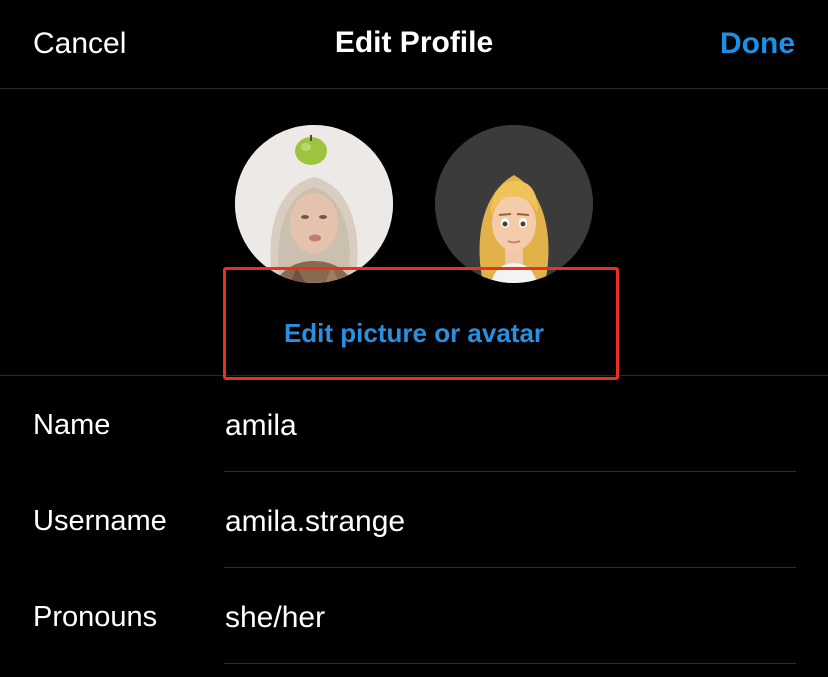 The width and height of the screenshot is (828, 677). I want to click on username-field: amila.strange, so click(315, 522).